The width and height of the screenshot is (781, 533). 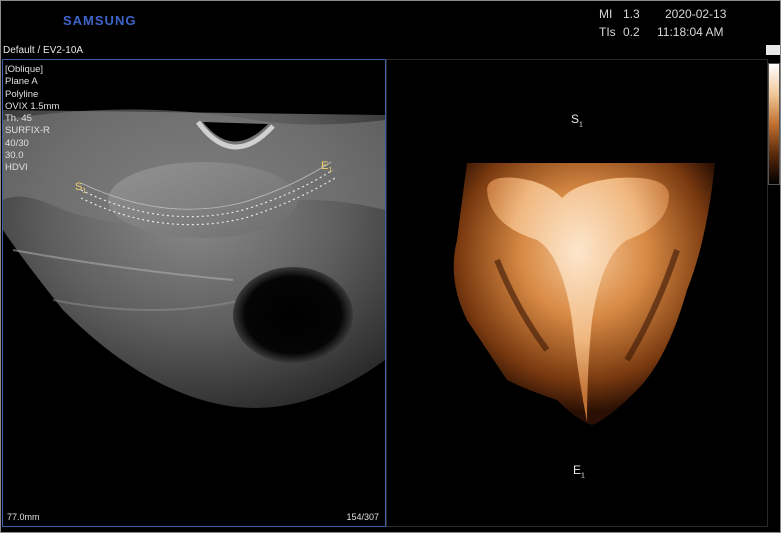 What do you see at coordinates (631, 32) in the screenshot?
I see `tis-value: 0.2` at bounding box center [631, 32].